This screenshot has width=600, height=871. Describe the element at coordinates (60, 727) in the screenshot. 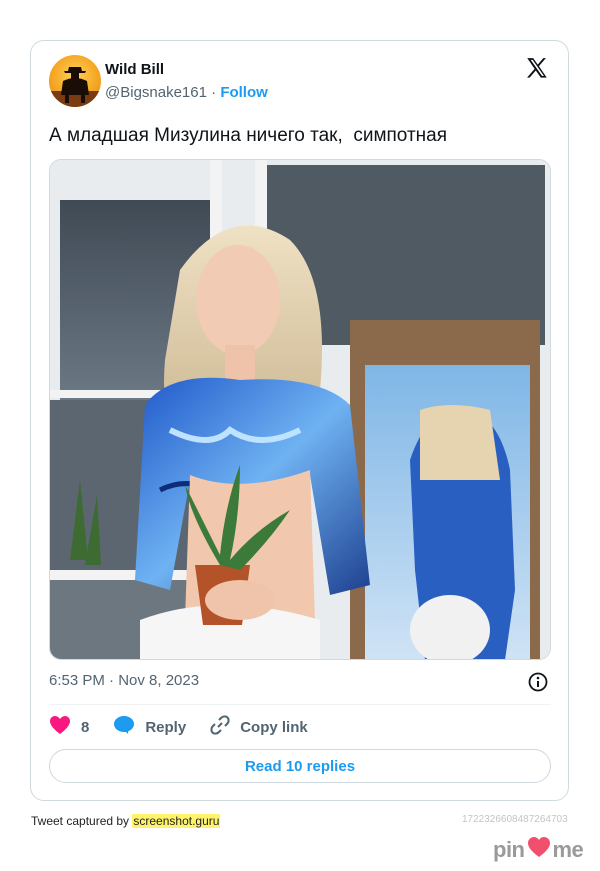

I see `heart-icon` at that location.